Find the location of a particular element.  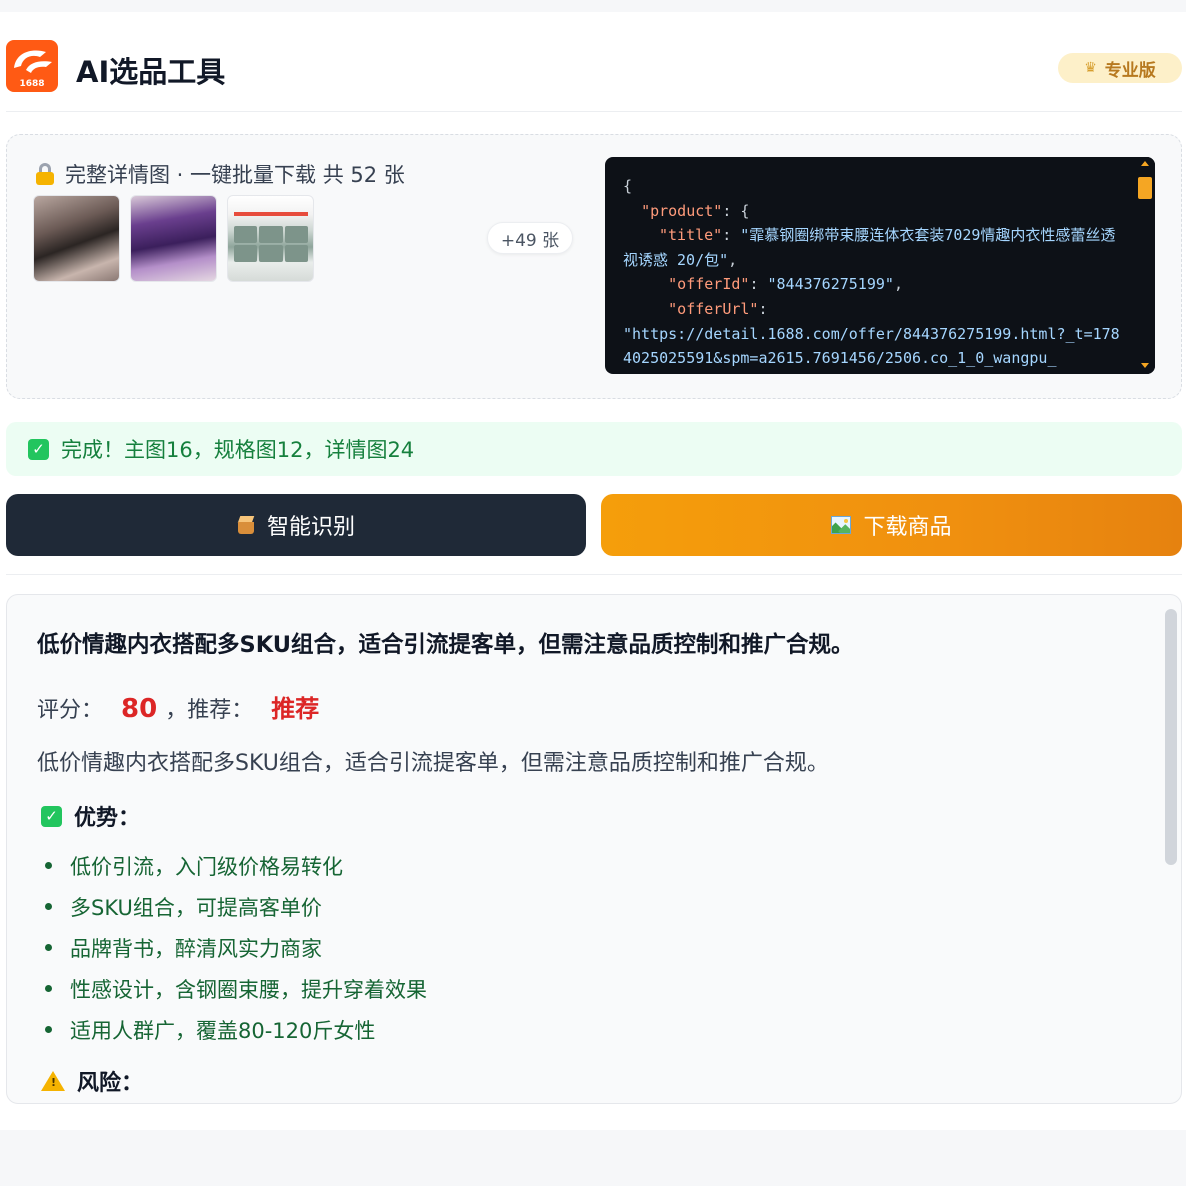

lock-icon is located at coordinates (45, 174).